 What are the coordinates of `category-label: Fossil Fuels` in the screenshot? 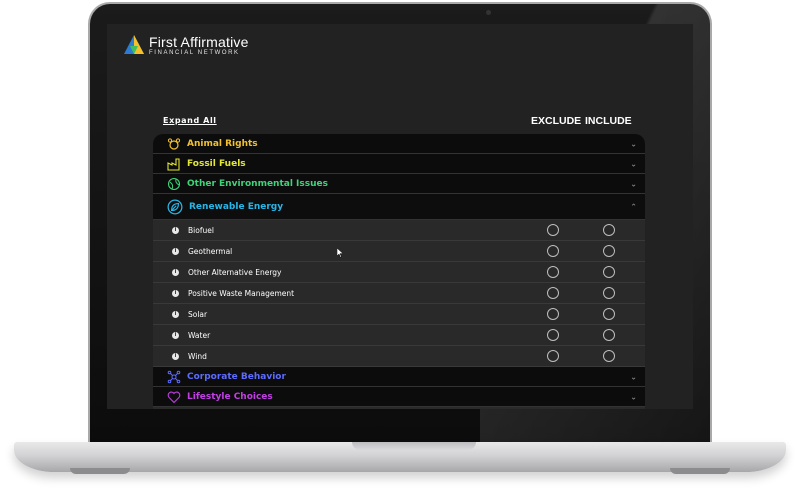 It's located at (216, 163).